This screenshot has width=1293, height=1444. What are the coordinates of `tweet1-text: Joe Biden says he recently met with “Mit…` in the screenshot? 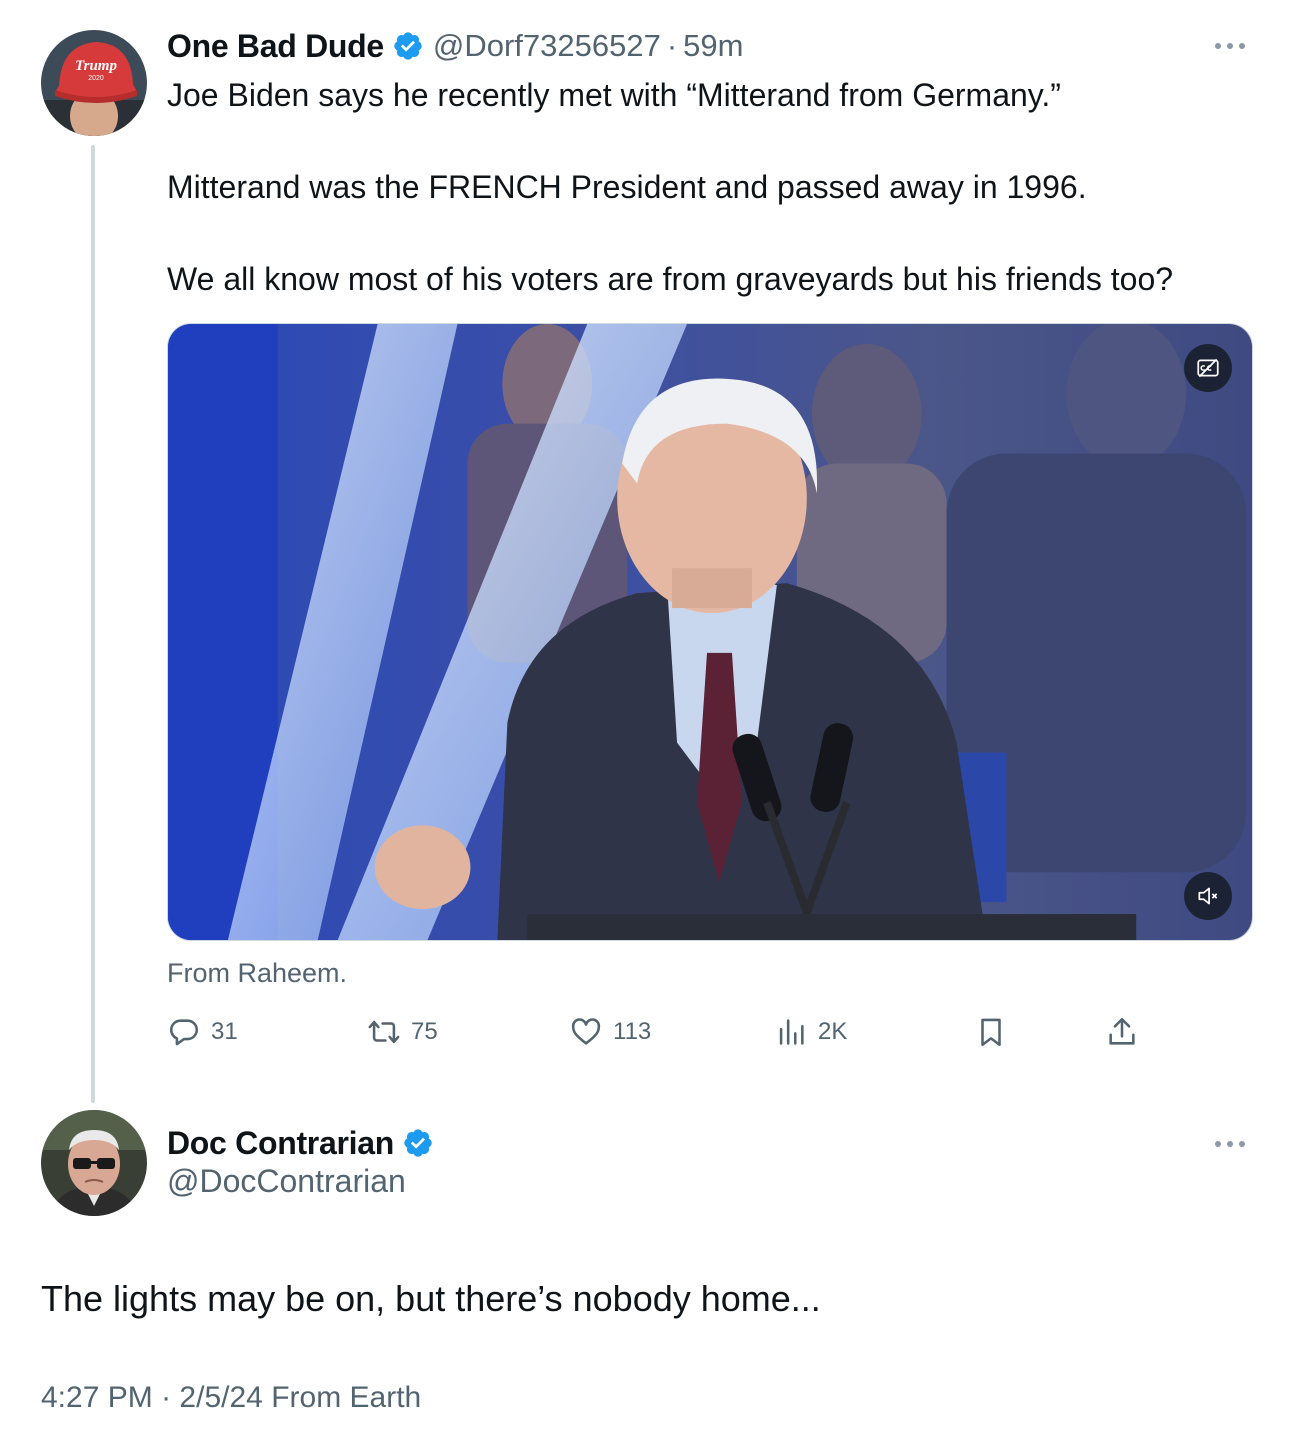 It's located at (712, 187).